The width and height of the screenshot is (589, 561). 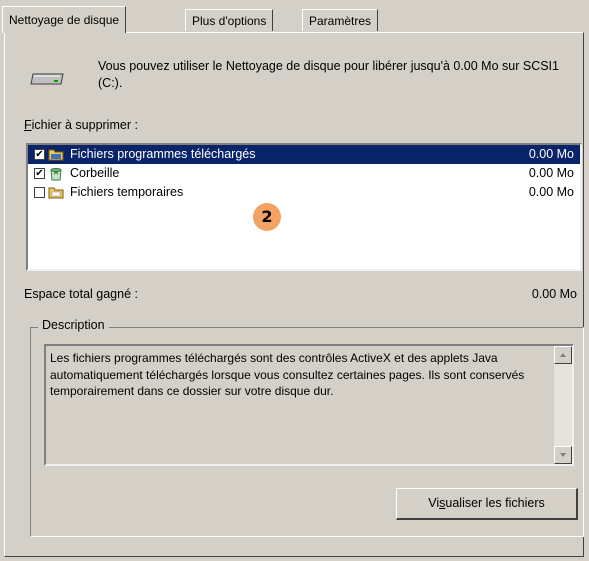 I want to click on step-number-badge: 2, so click(x=267, y=217).